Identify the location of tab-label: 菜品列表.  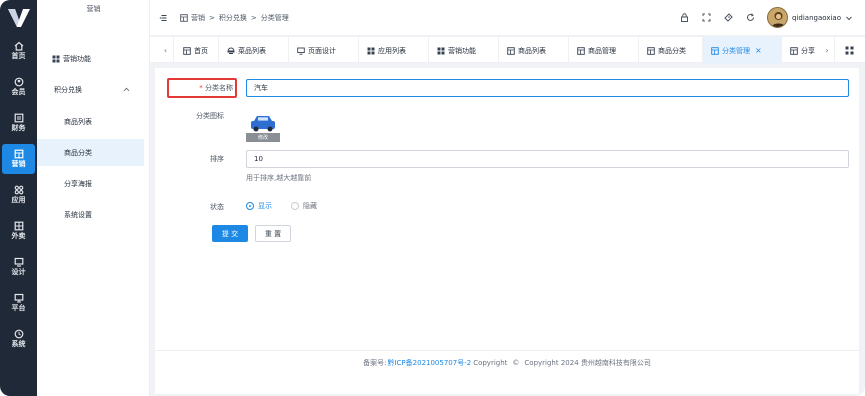
(252, 50).